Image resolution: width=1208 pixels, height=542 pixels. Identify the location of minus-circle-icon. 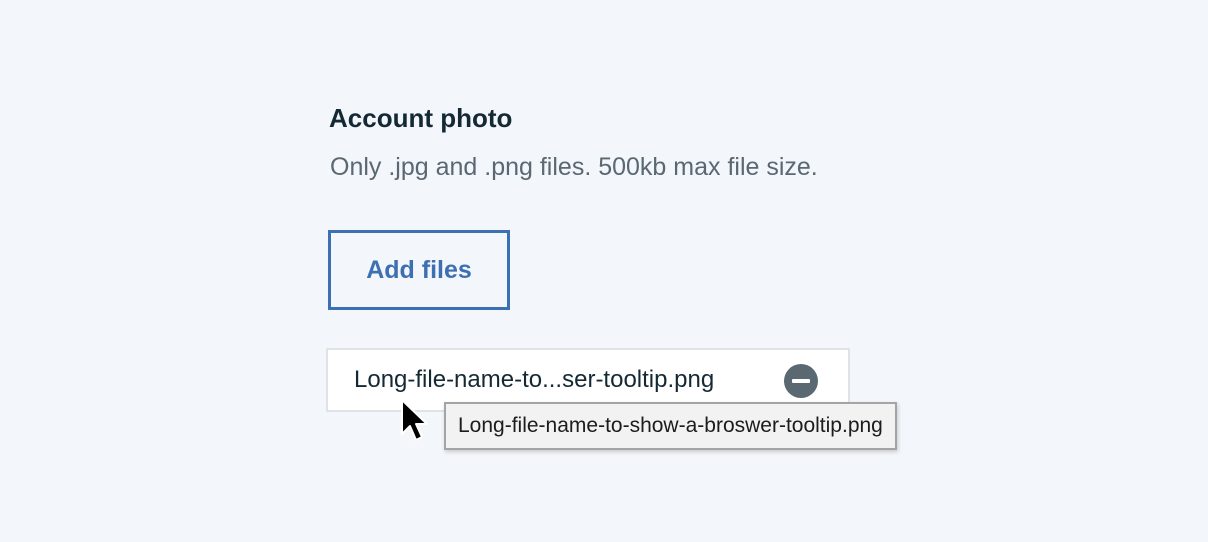
(801, 381).